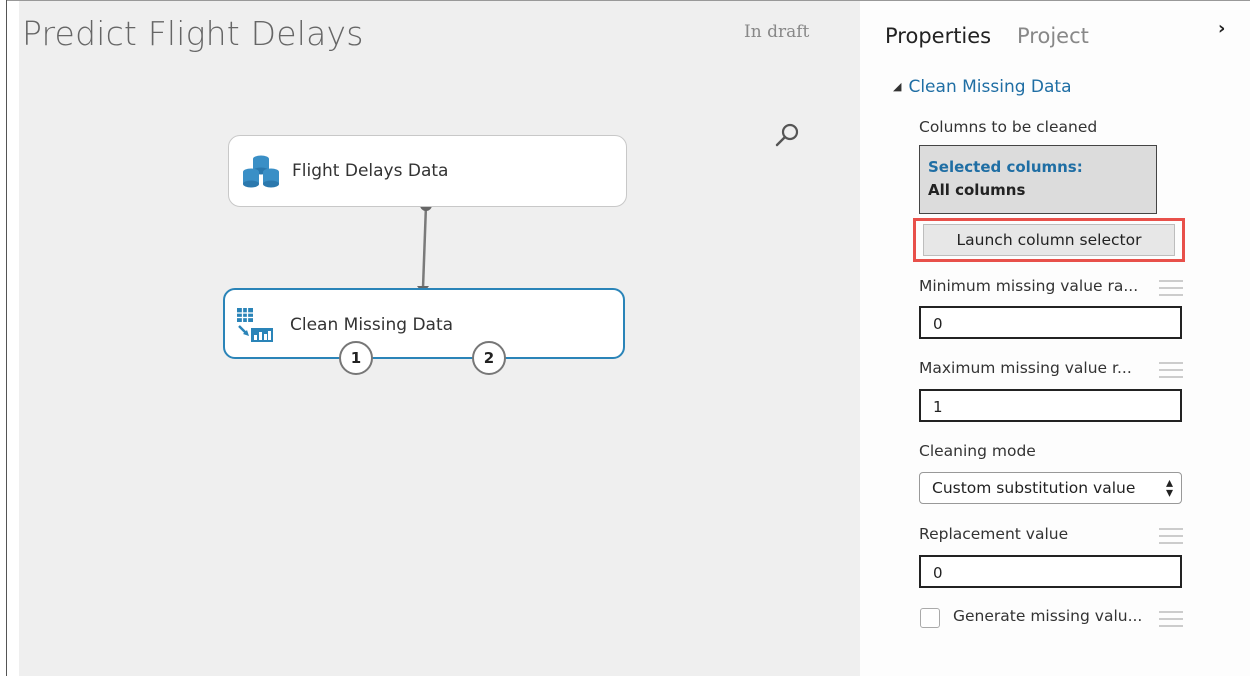 The height and width of the screenshot is (676, 1250). Describe the element at coordinates (1005, 167) in the screenshot. I see `selected-columns-title: Selected columns:` at that location.